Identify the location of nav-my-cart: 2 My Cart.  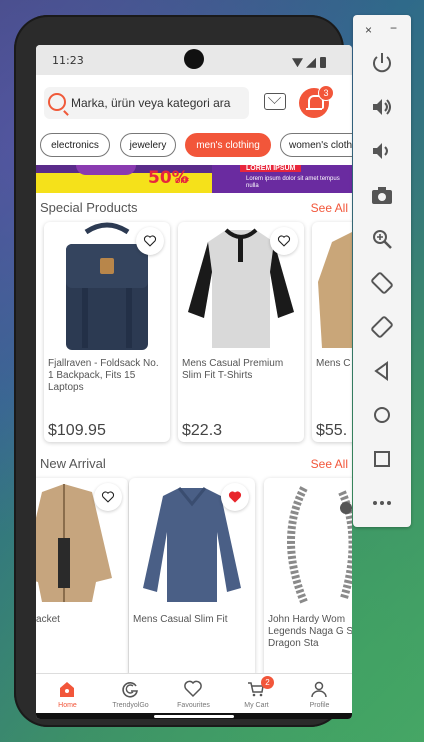
(256, 694).